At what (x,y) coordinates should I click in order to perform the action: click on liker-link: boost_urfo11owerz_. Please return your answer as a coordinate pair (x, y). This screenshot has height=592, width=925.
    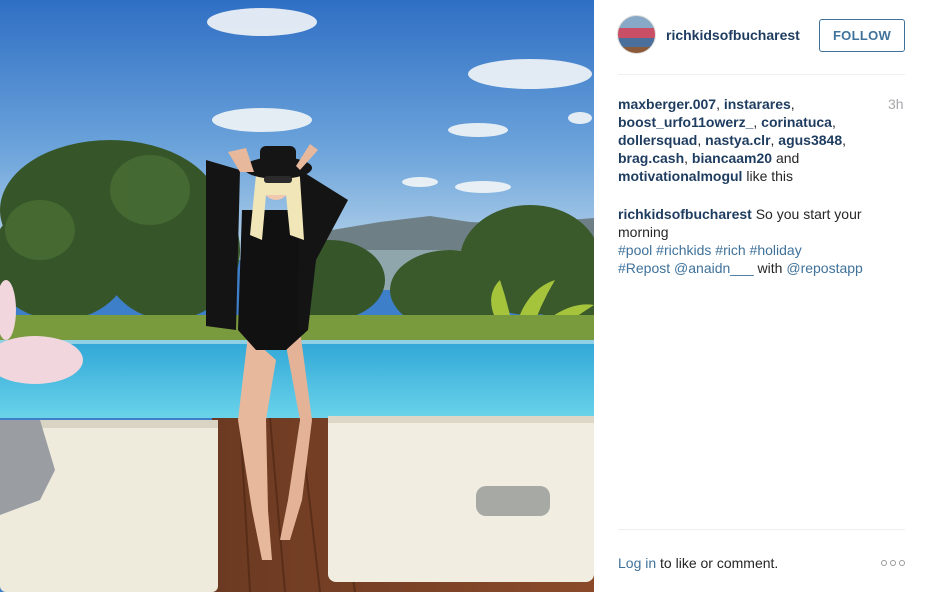
    Looking at the image, I should click on (685, 122).